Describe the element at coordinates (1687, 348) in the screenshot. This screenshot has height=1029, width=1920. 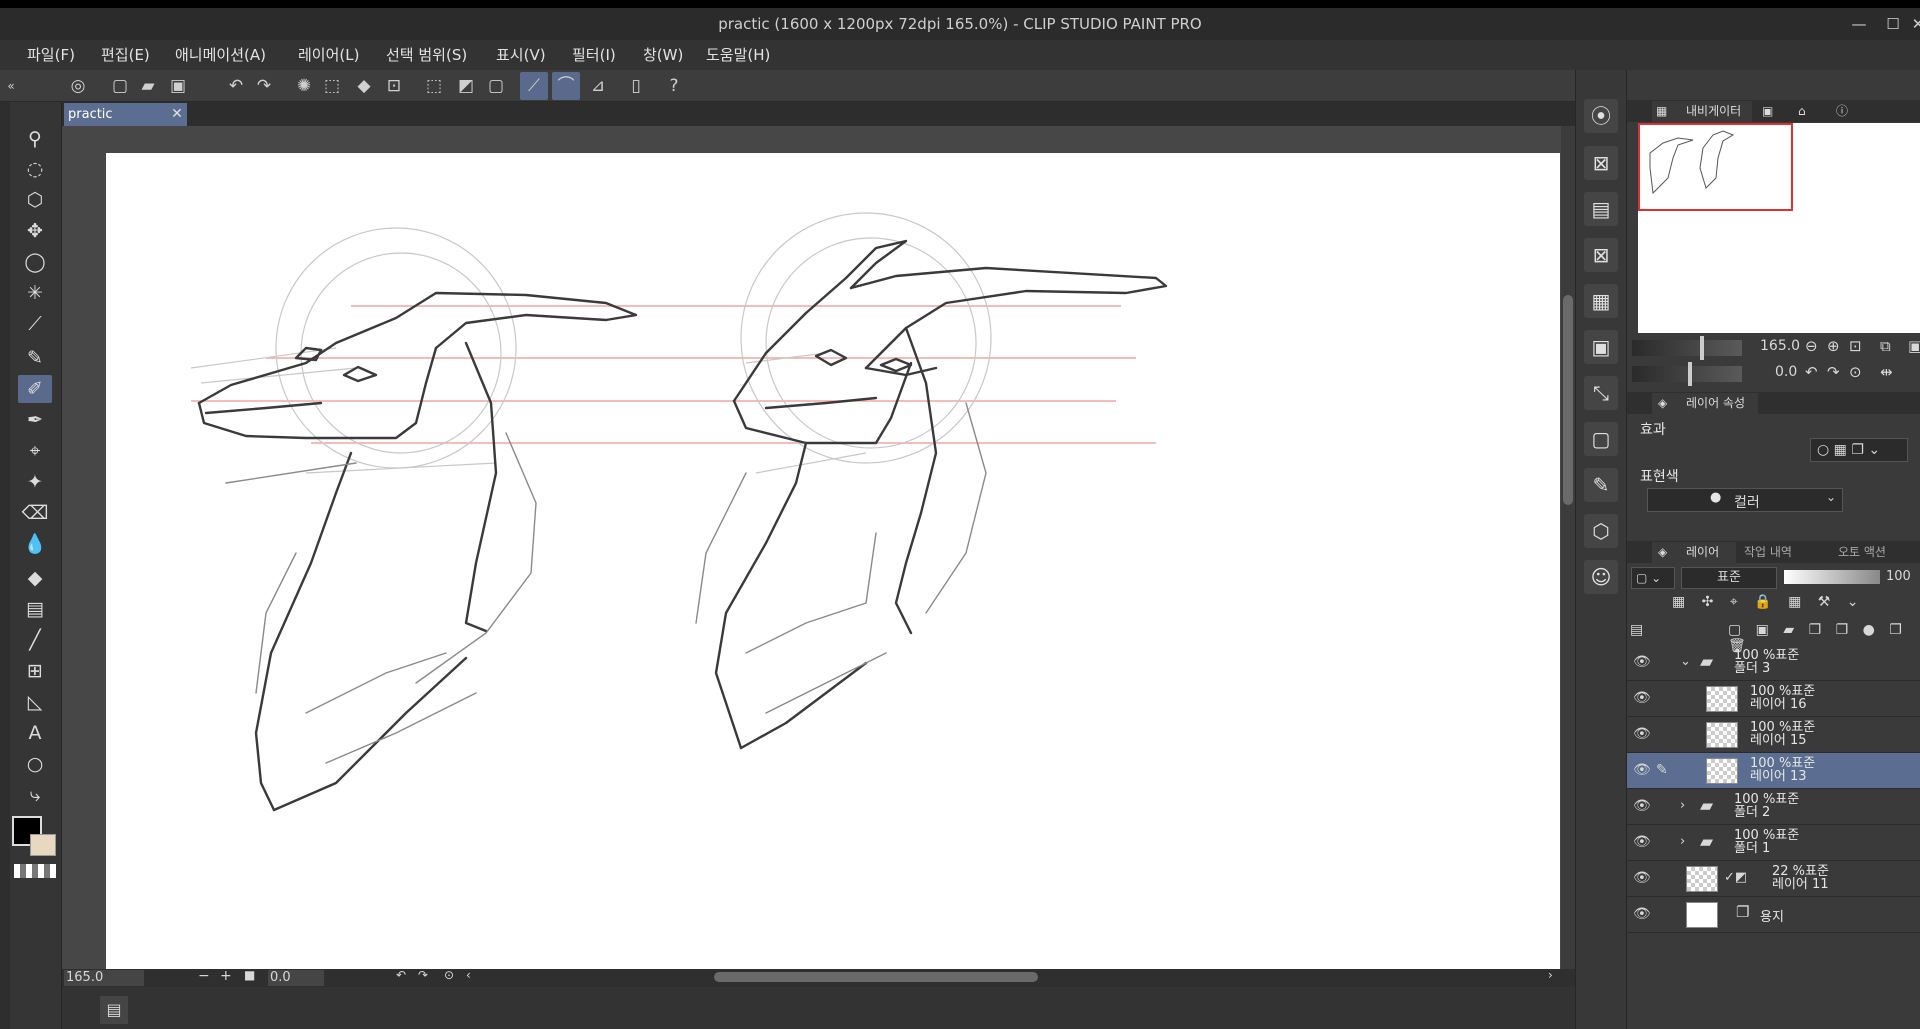
I see `navigator-zoom-slider` at that location.